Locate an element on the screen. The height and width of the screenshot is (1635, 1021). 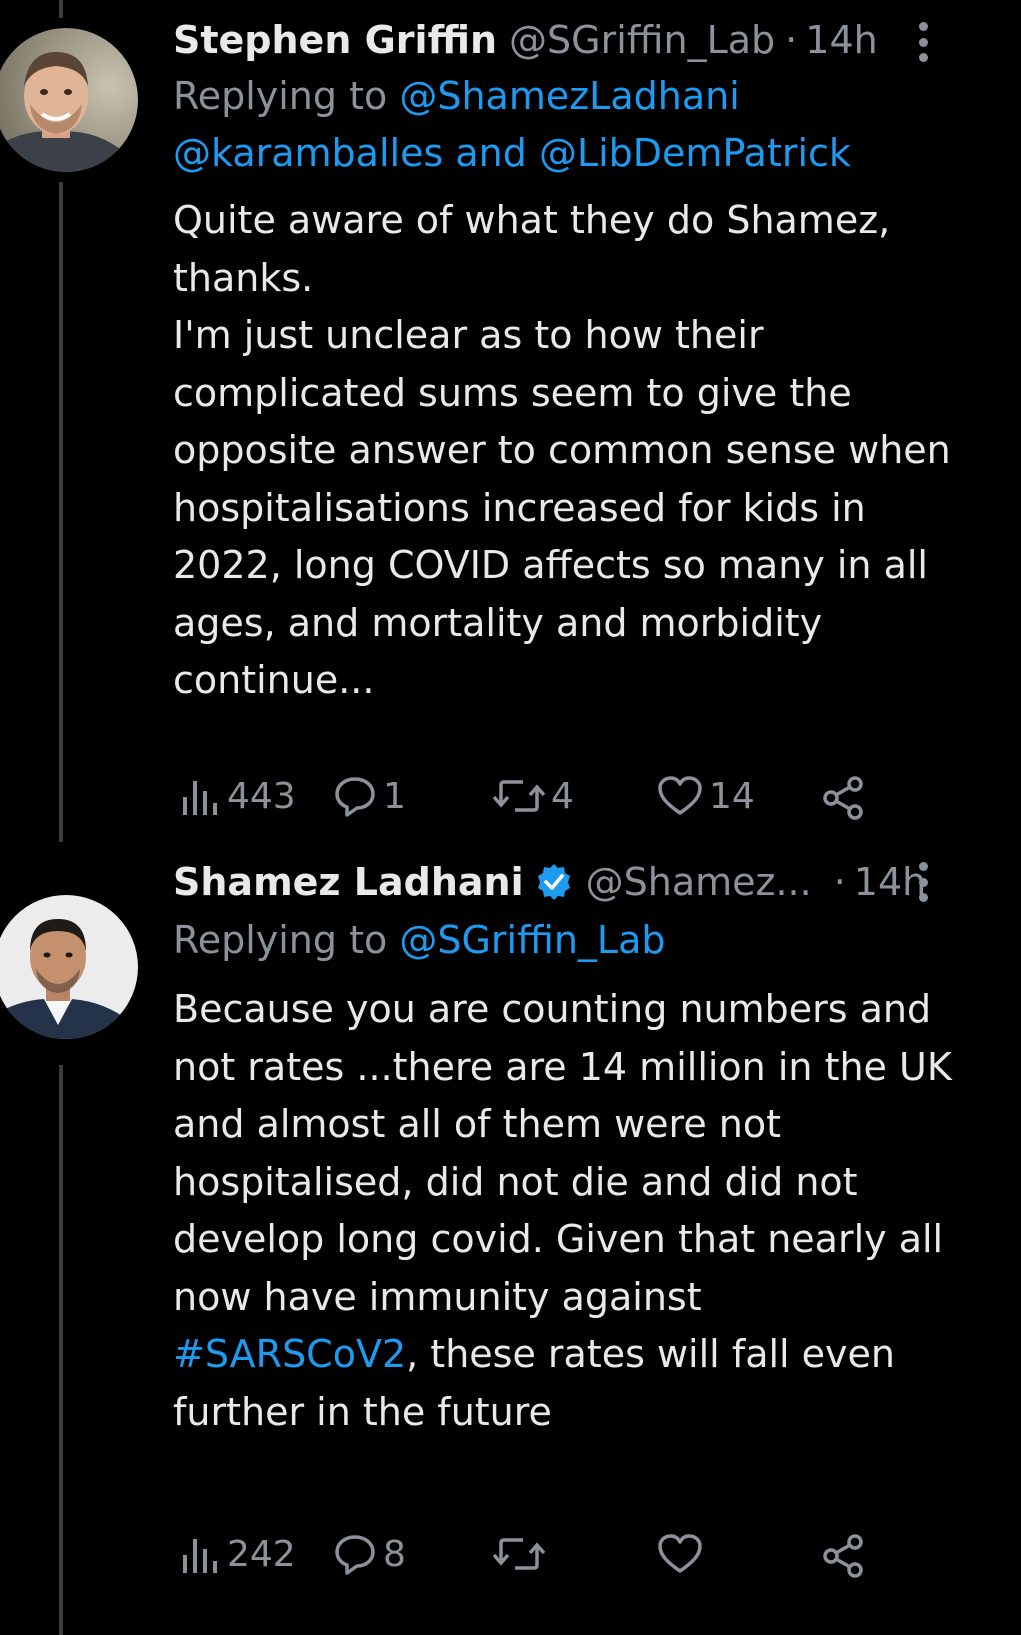
reply-button: 8 is located at coordinates (369, 1554).